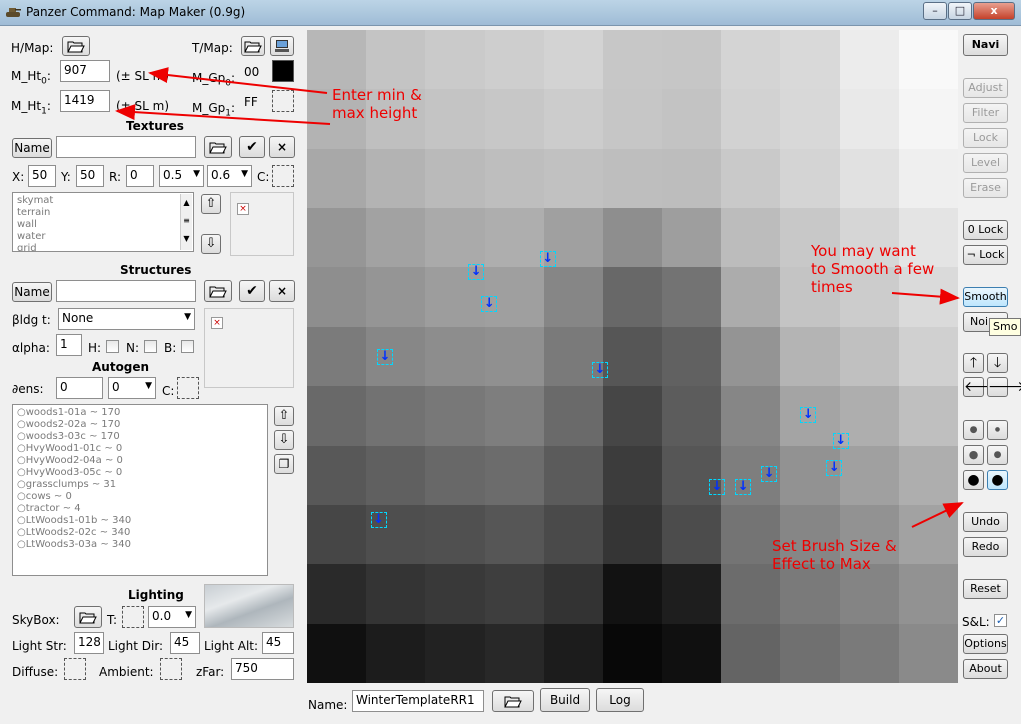 The image size is (1021, 724). I want to click on structure-name-input, so click(126, 291).